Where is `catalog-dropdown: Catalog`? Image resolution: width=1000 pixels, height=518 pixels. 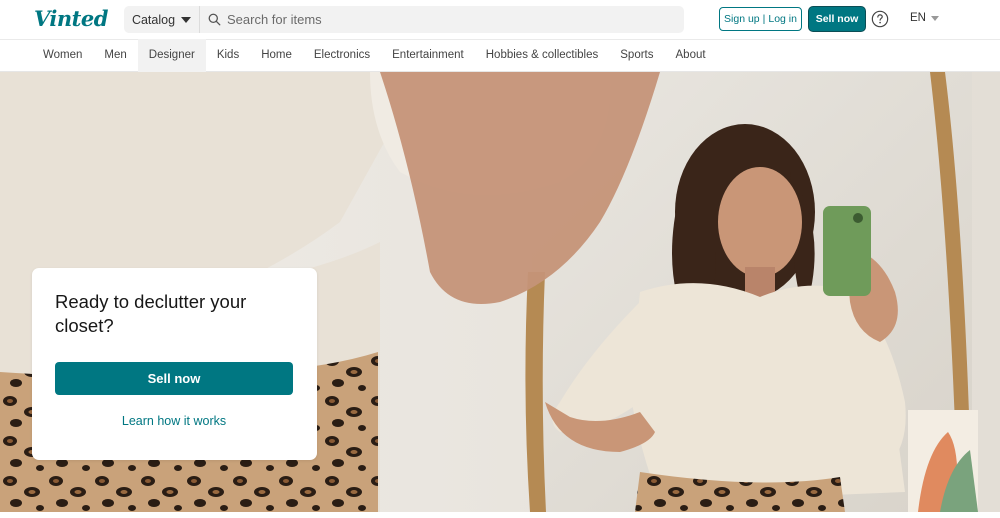 catalog-dropdown: Catalog is located at coordinates (162, 19).